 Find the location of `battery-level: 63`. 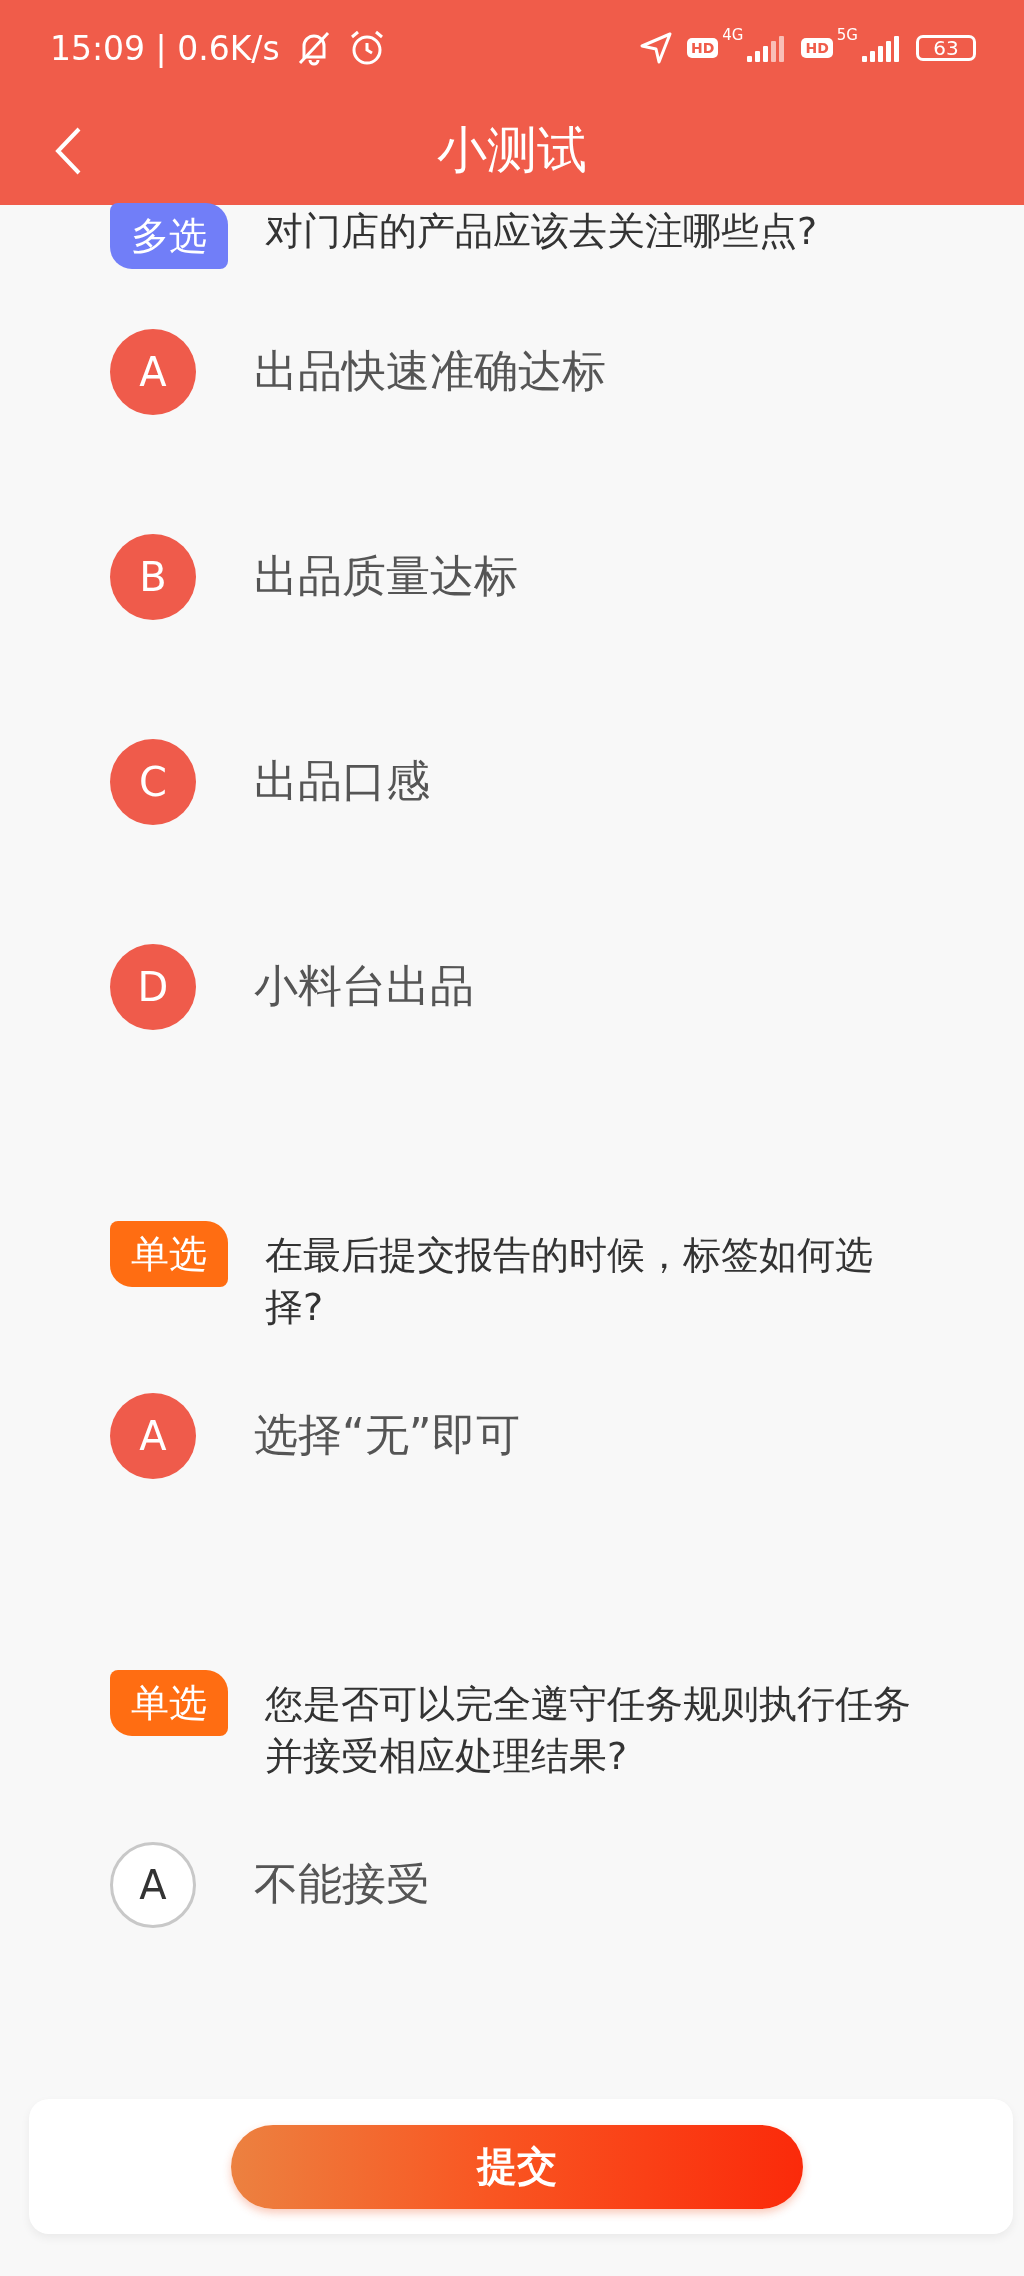

battery-level: 63 is located at coordinates (946, 48).